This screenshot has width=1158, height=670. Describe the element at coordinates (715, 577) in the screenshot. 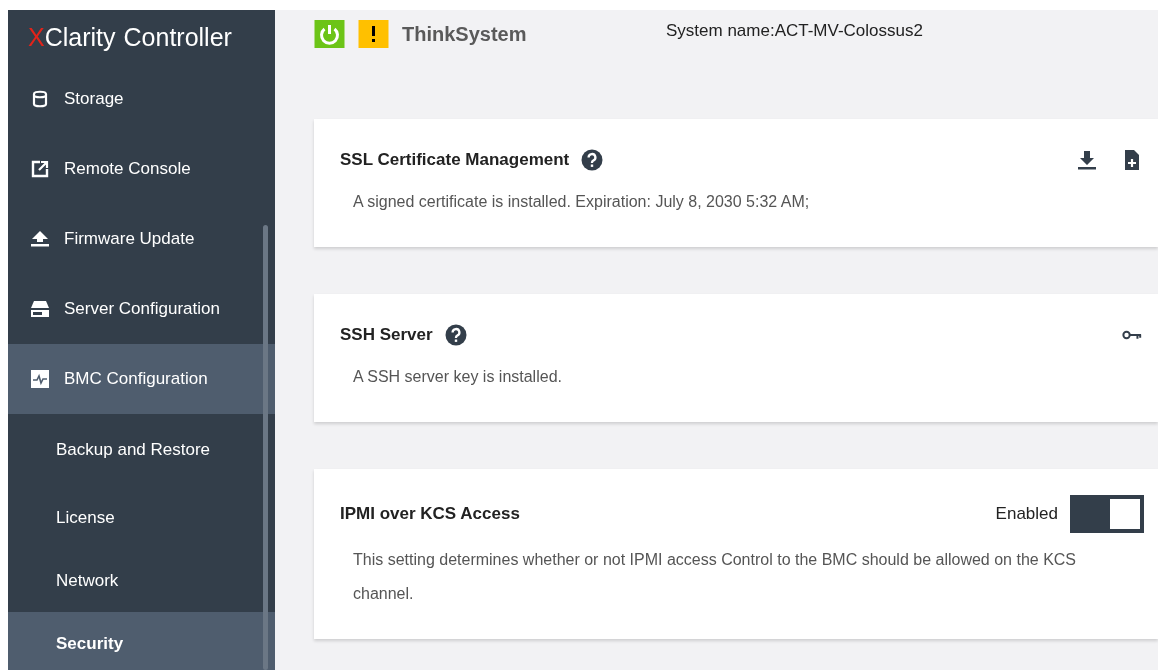

I see `card-description: This setting determines whether or not IPMI access Control to the BMC should be allowed on the KCS channel.` at that location.